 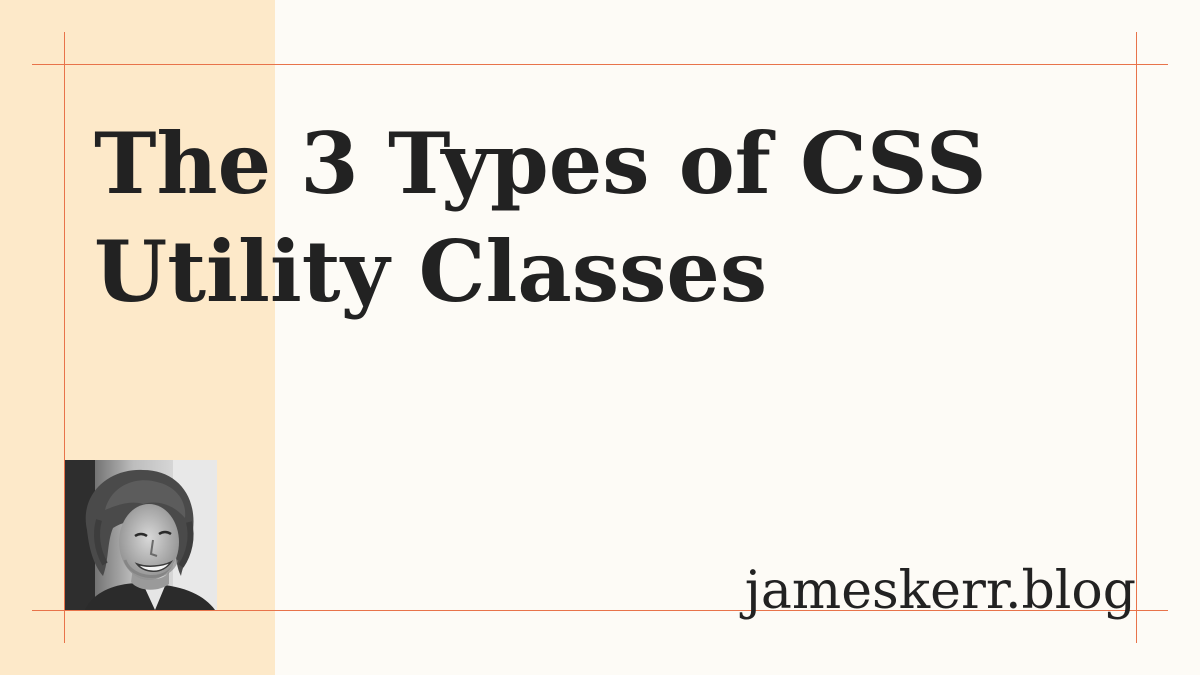 I want to click on avatar-portrait-icon, so click(x=141, y=535).